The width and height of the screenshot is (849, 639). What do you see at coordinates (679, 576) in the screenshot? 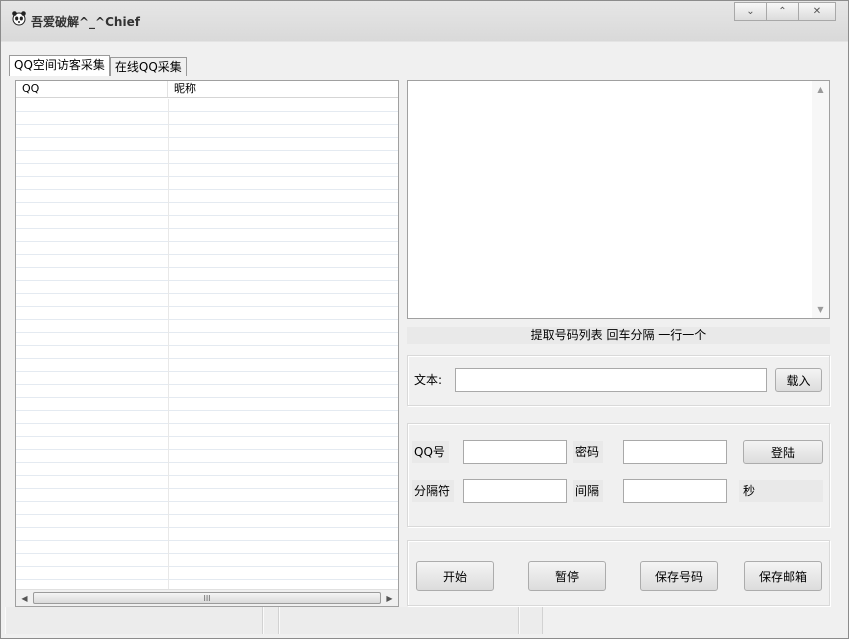
I see `save-numbers-button: 保存号码` at bounding box center [679, 576].